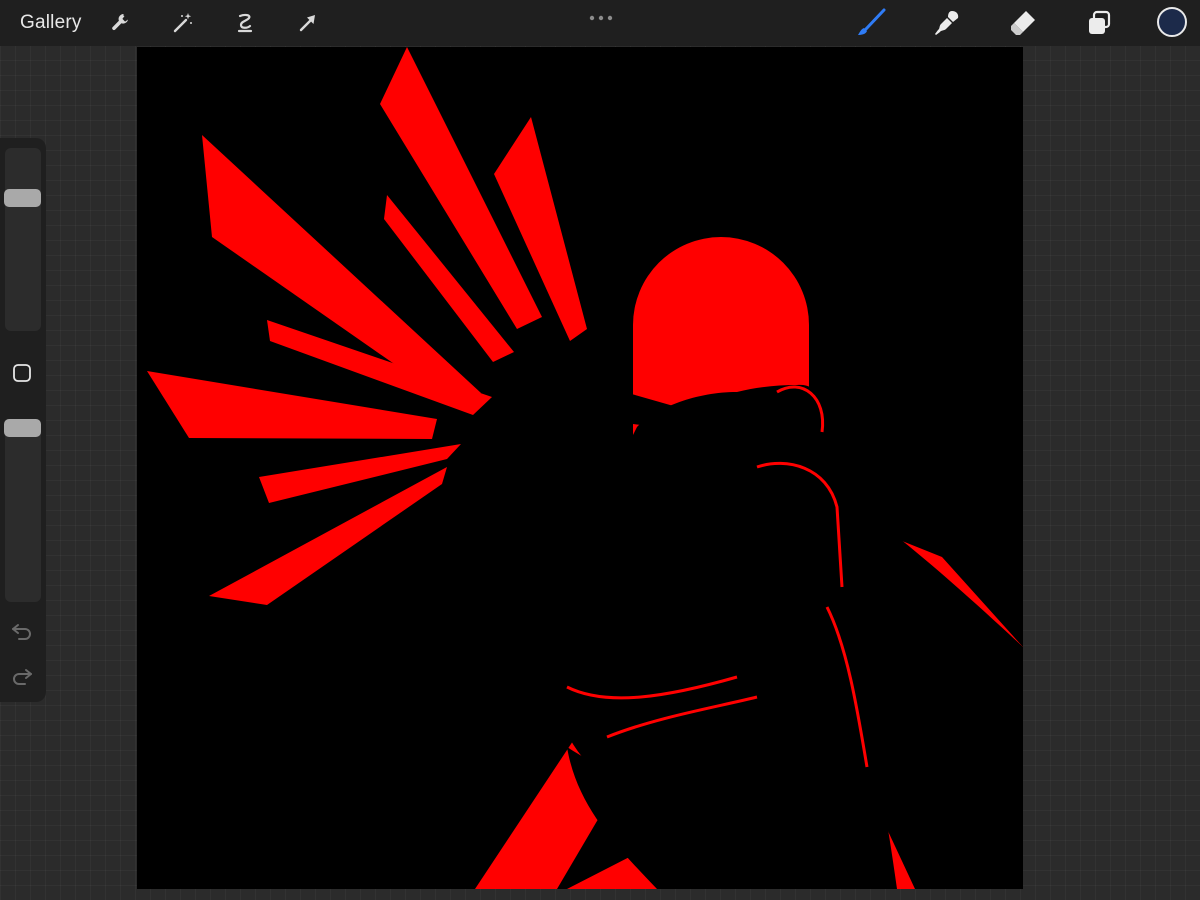 The image size is (1200, 900). Describe the element at coordinates (600, 23) in the screenshot. I see `top-toolbar: Gallery` at that location.